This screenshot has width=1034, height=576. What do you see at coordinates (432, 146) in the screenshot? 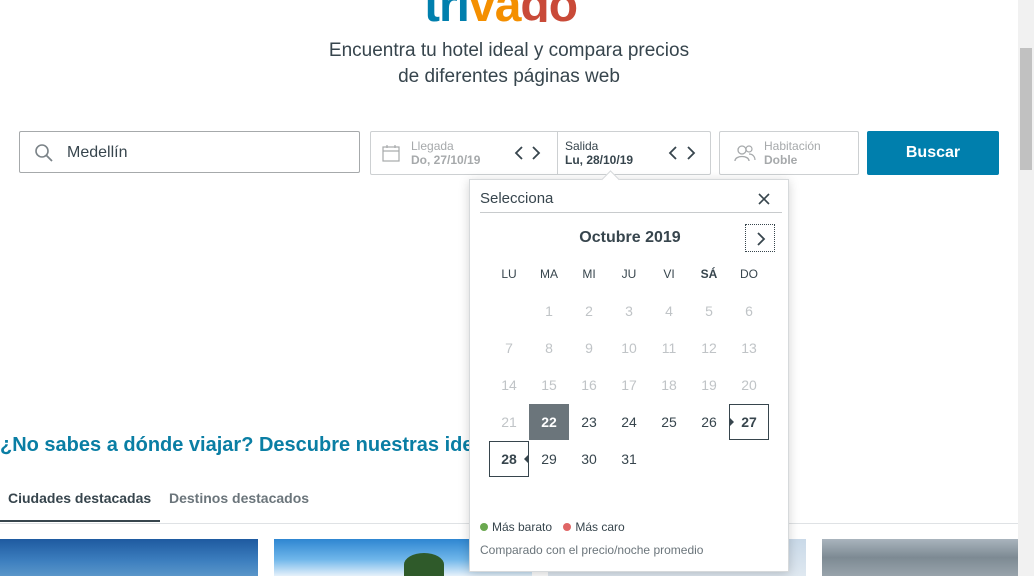
I see `checkin-label: Llegada` at bounding box center [432, 146].